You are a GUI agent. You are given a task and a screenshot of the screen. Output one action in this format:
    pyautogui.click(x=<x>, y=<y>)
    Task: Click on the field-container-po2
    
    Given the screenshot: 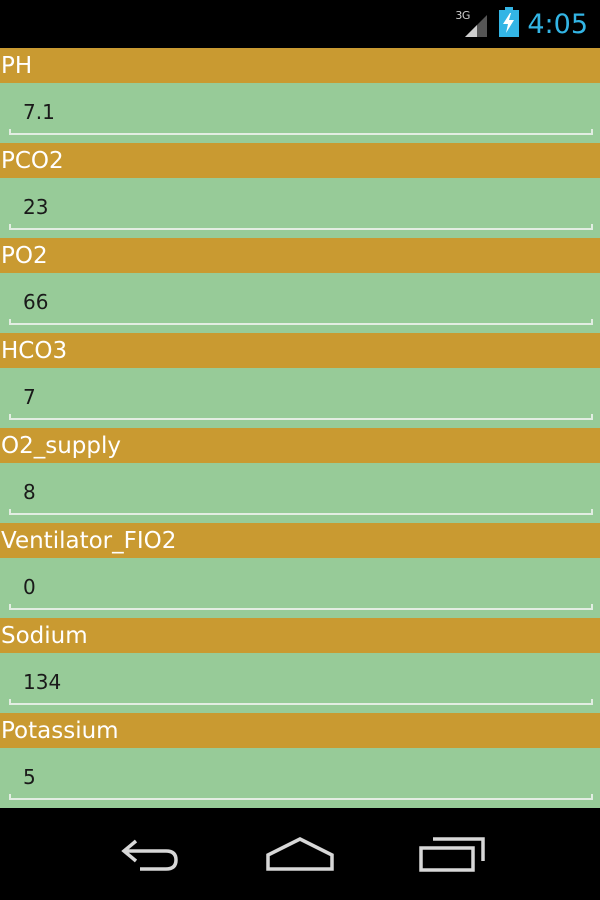 What is the action you would take?
    pyautogui.click(x=300, y=303)
    